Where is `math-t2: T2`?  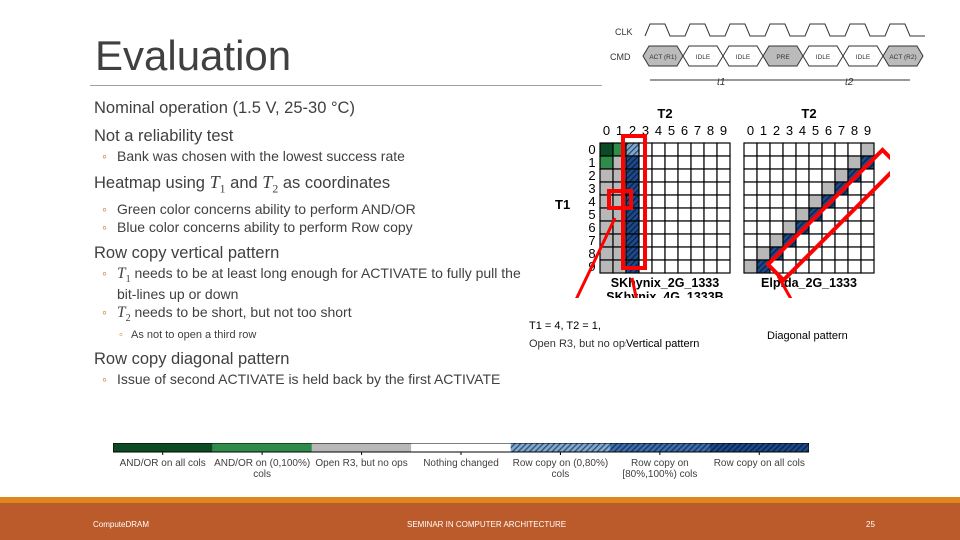 math-t2: T2 is located at coordinates (270, 184).